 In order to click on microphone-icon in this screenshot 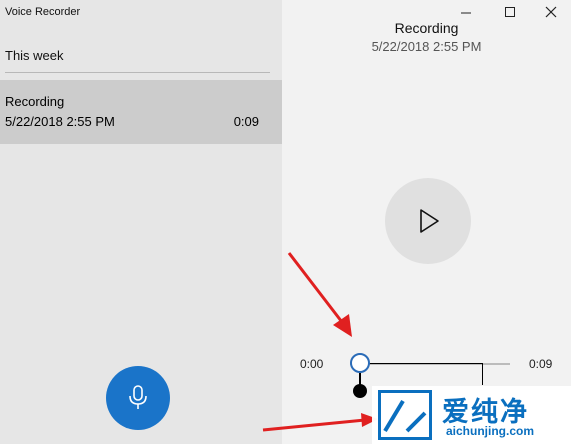, I will do `click(138, 397)`.